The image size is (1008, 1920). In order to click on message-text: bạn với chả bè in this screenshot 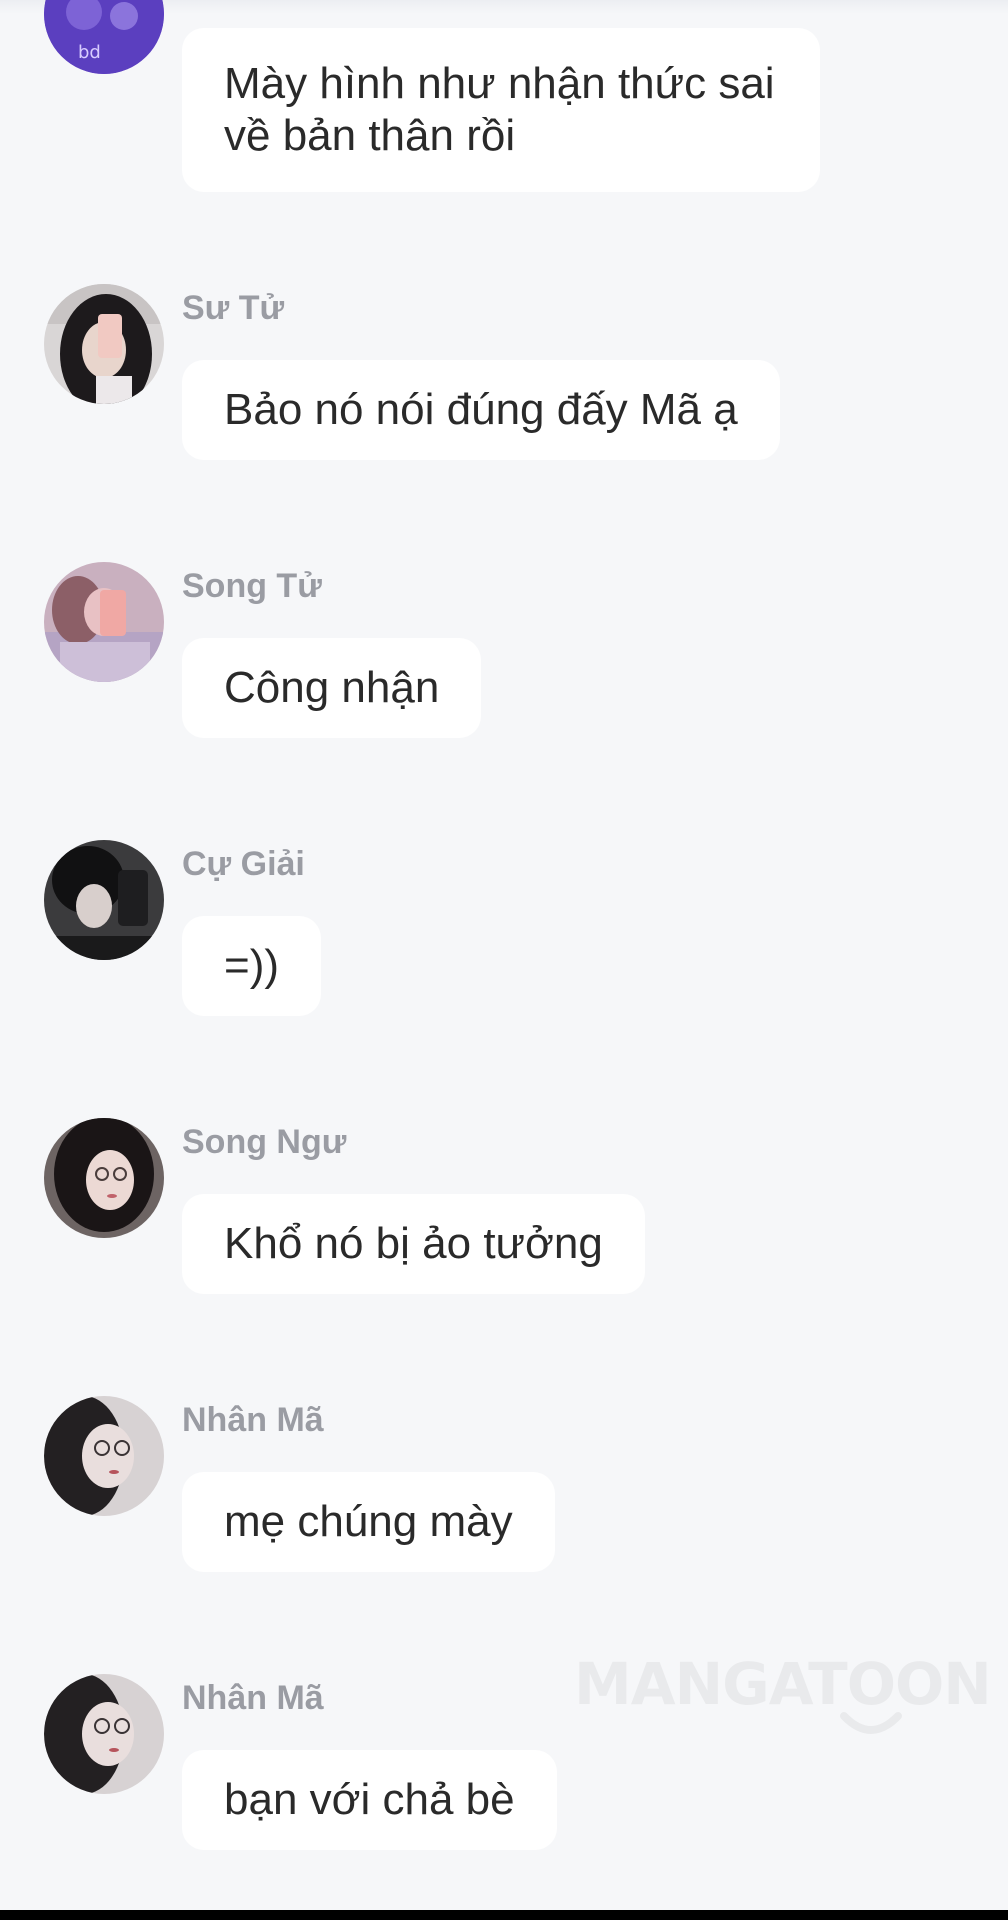, I will do `click(369, 1799)`.